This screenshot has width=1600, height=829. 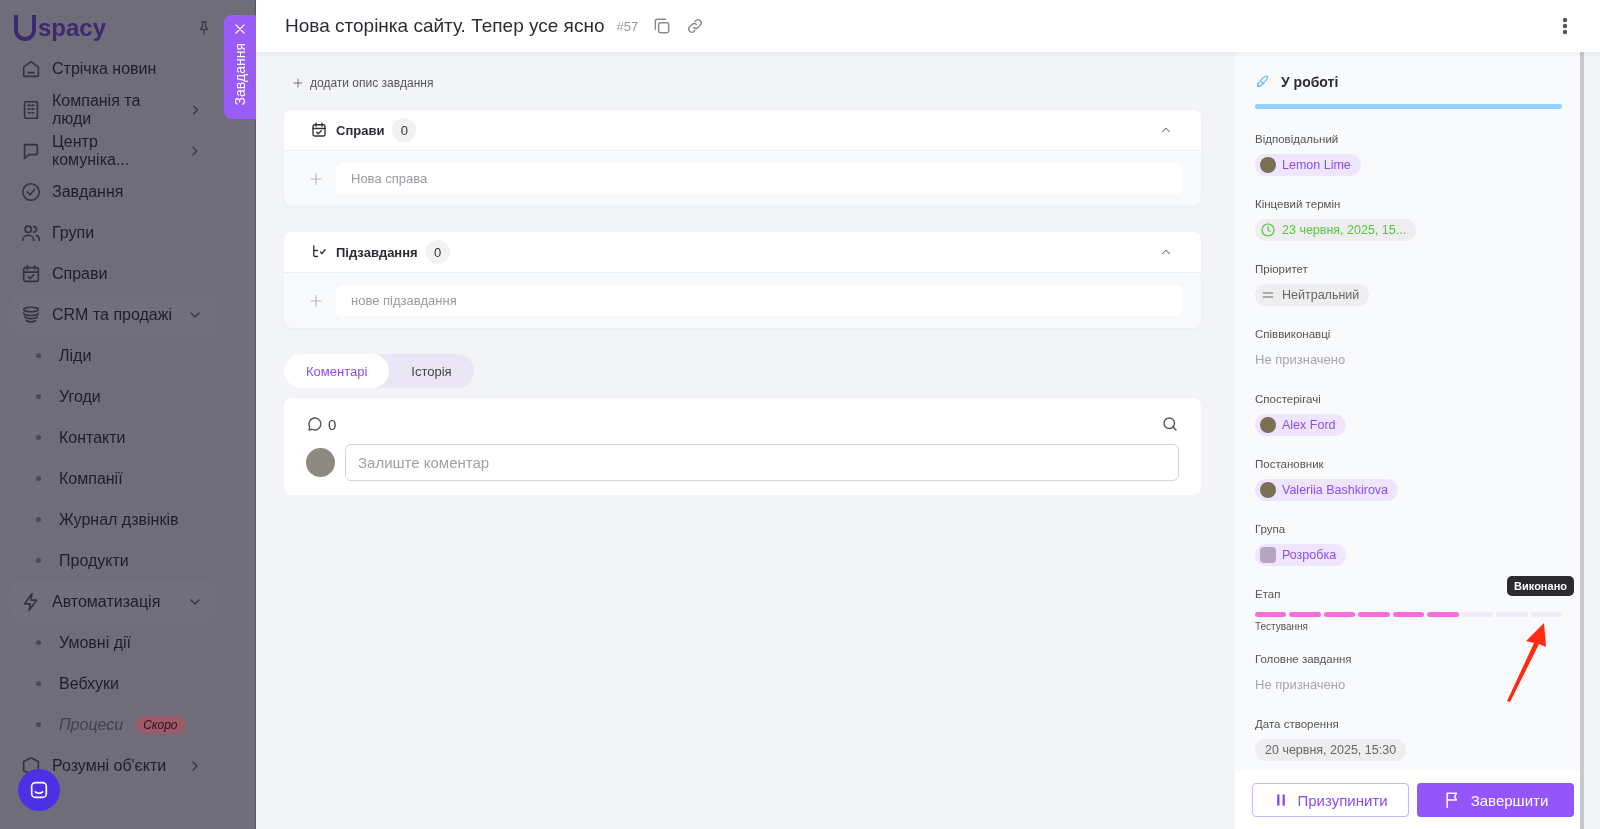 What do you see at coordinates (762, 462) in the screenshot?
I see `comment-input: Залиште коментар` at bounding box center [762, 462].